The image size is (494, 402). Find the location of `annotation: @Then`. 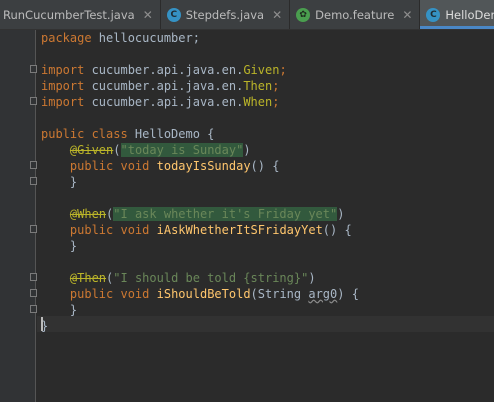

annotation: @Then is located at coordinates (88, 278).